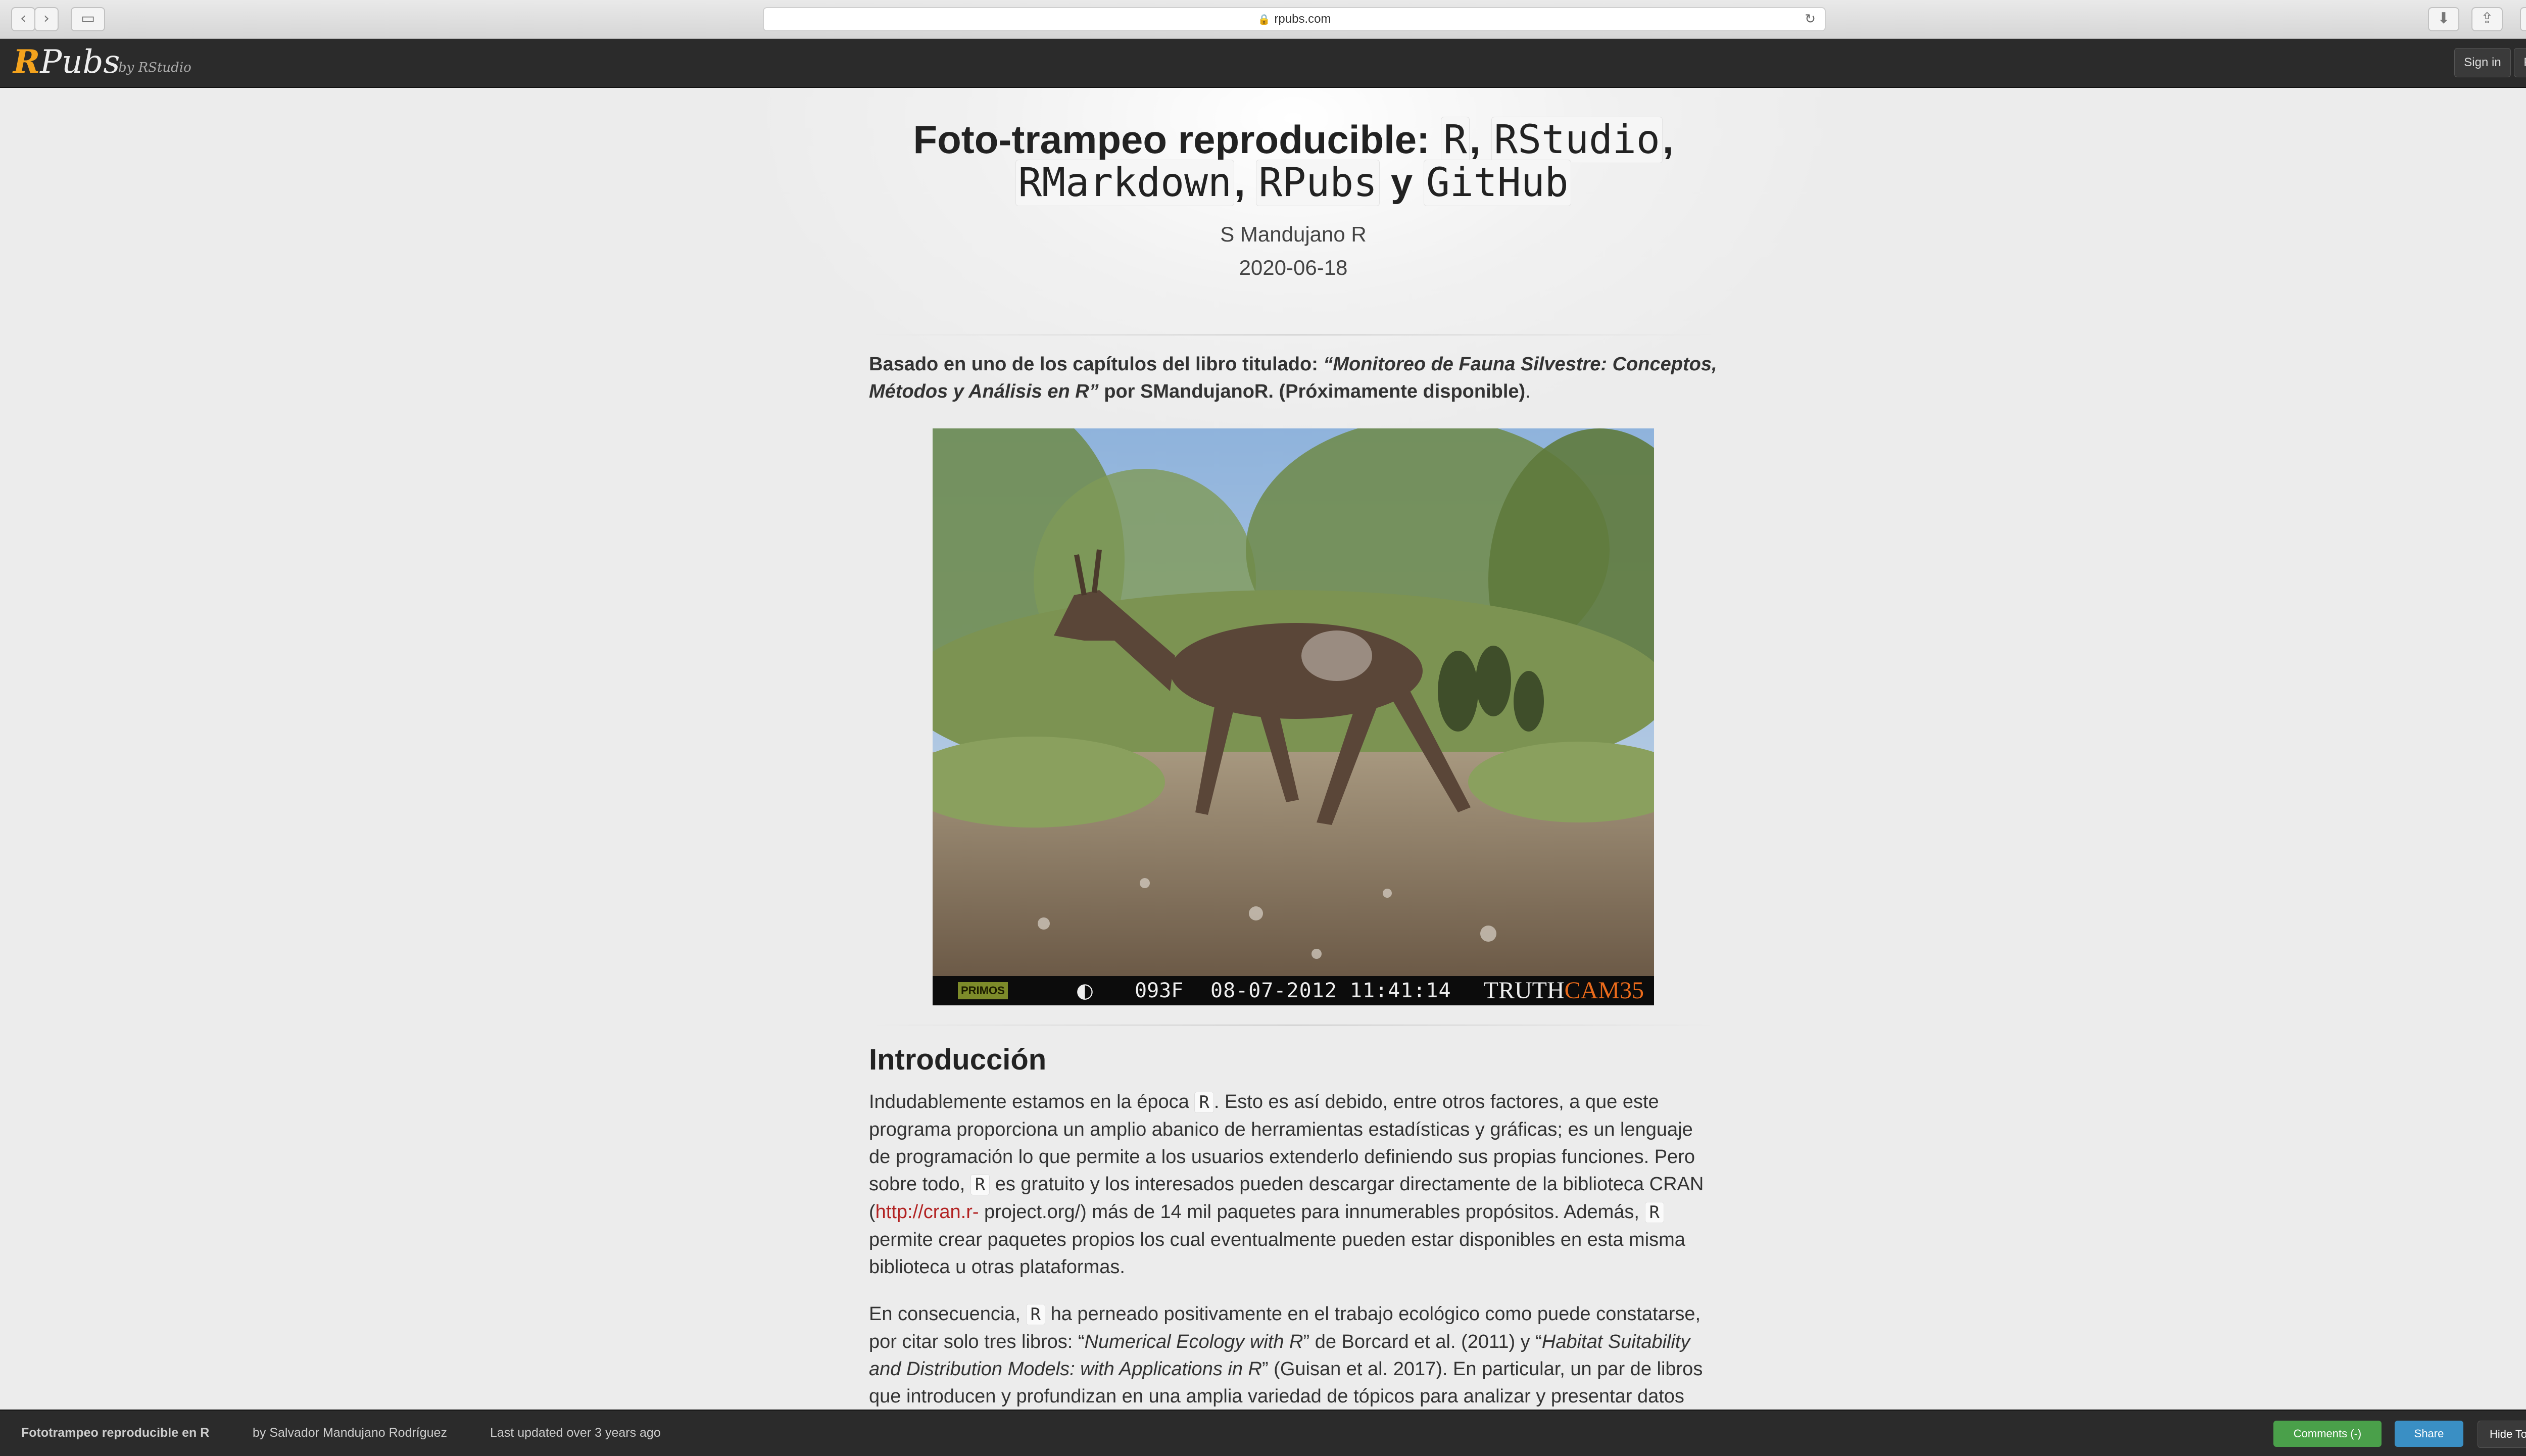  I want to click on hide-toolbars-button: Hide Toolbars, so click(2502, 1434).